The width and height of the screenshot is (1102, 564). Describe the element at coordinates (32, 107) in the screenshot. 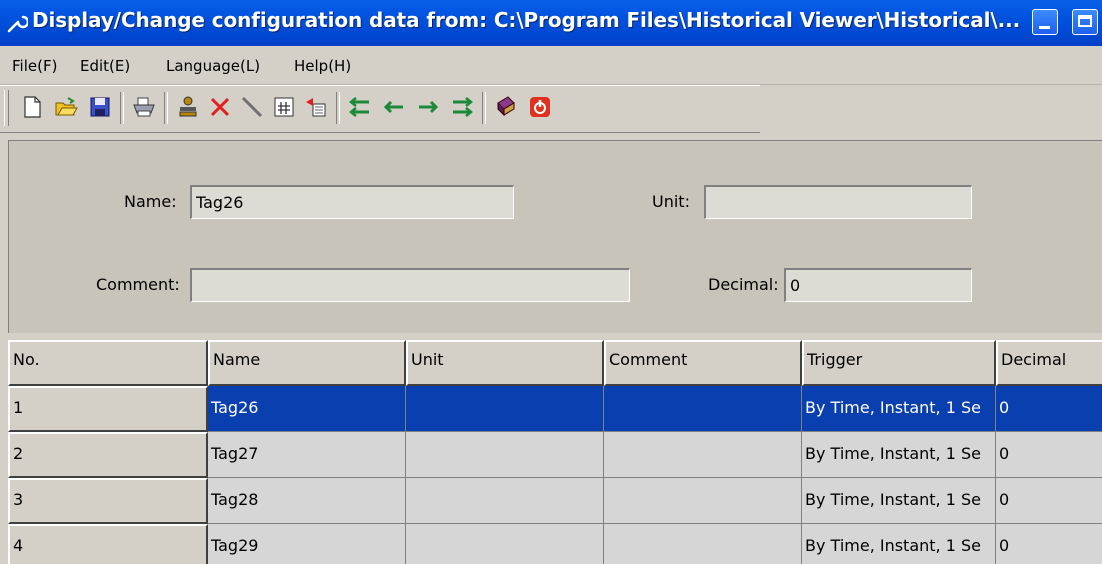

I see `new-icon` at that location.